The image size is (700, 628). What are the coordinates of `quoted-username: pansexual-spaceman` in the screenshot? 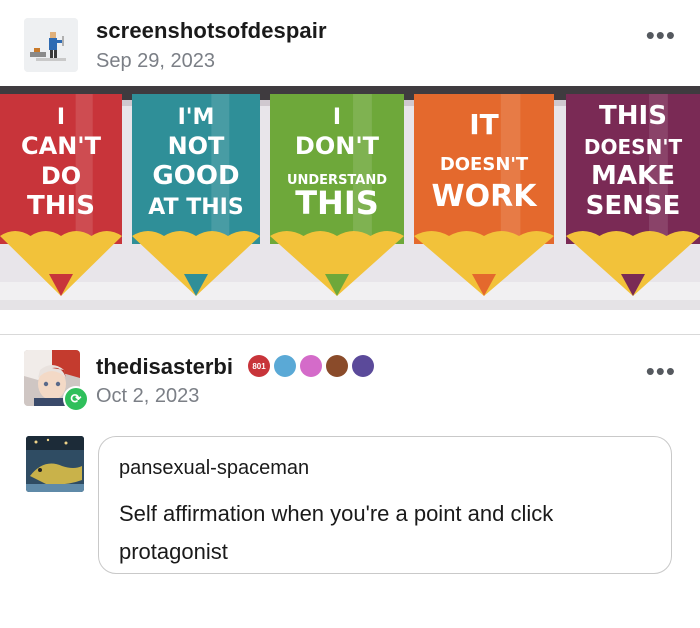 It's located at (214, 468).